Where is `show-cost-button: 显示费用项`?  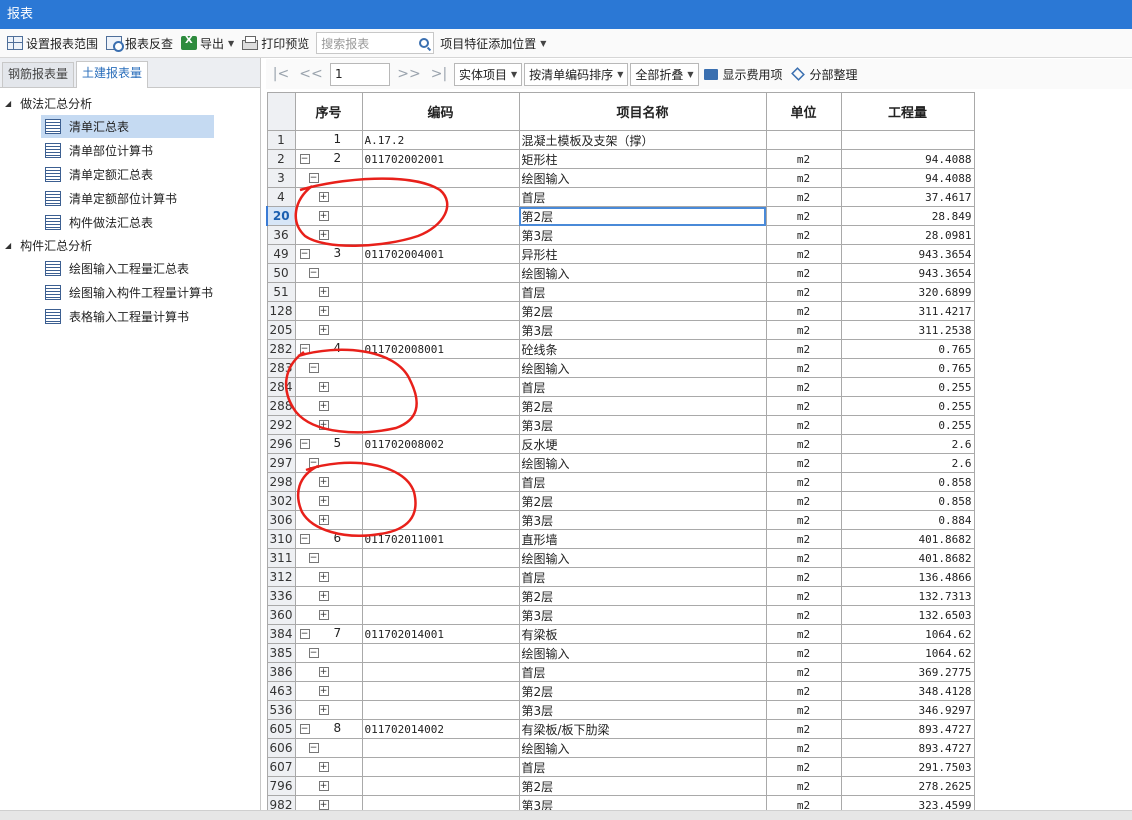 show-cost-button: 显示费用项 is located at coordinates (743, 74).